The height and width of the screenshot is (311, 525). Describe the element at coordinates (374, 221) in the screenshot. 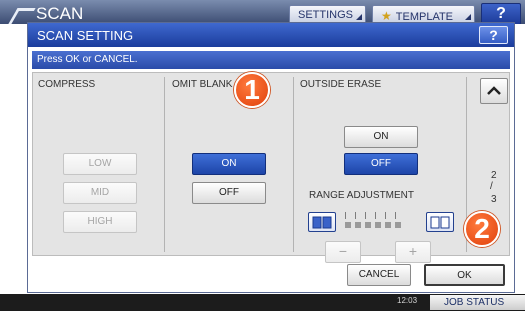

I see `range-scale` at that location.